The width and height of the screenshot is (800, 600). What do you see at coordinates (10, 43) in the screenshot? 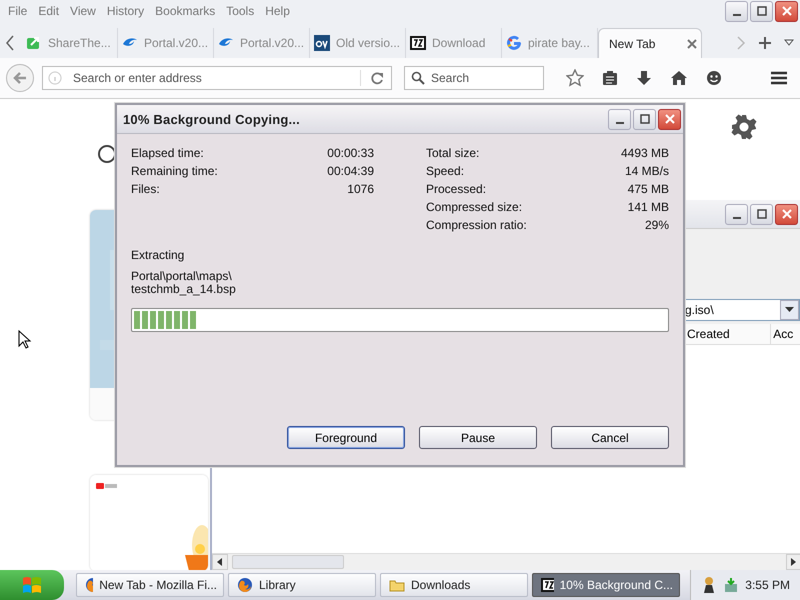
I see `scroll-left-icon` at bounding box center [10, 43].